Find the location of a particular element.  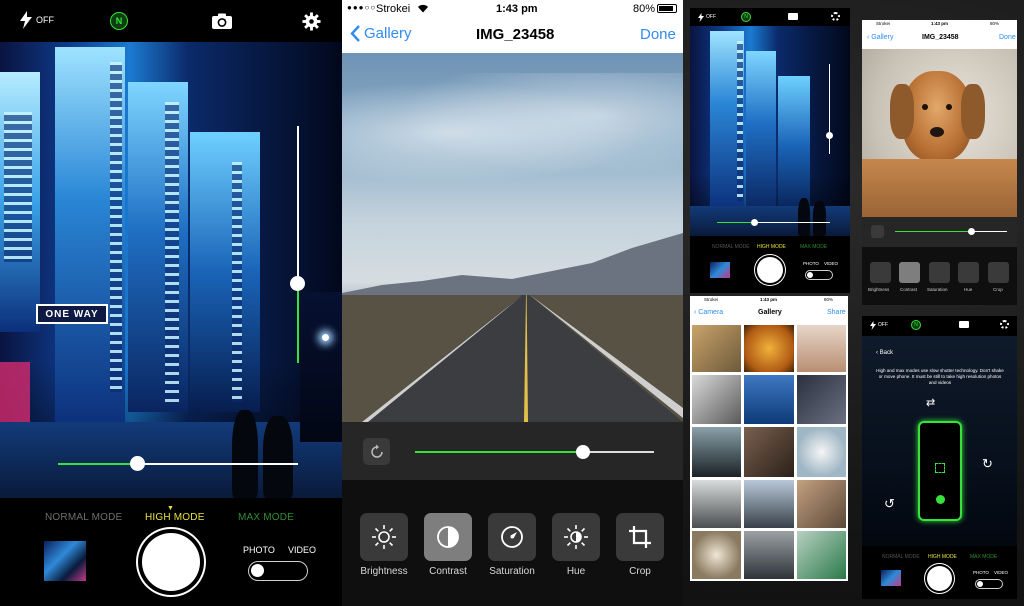

battery-icon is located at coordinates (667, 8).